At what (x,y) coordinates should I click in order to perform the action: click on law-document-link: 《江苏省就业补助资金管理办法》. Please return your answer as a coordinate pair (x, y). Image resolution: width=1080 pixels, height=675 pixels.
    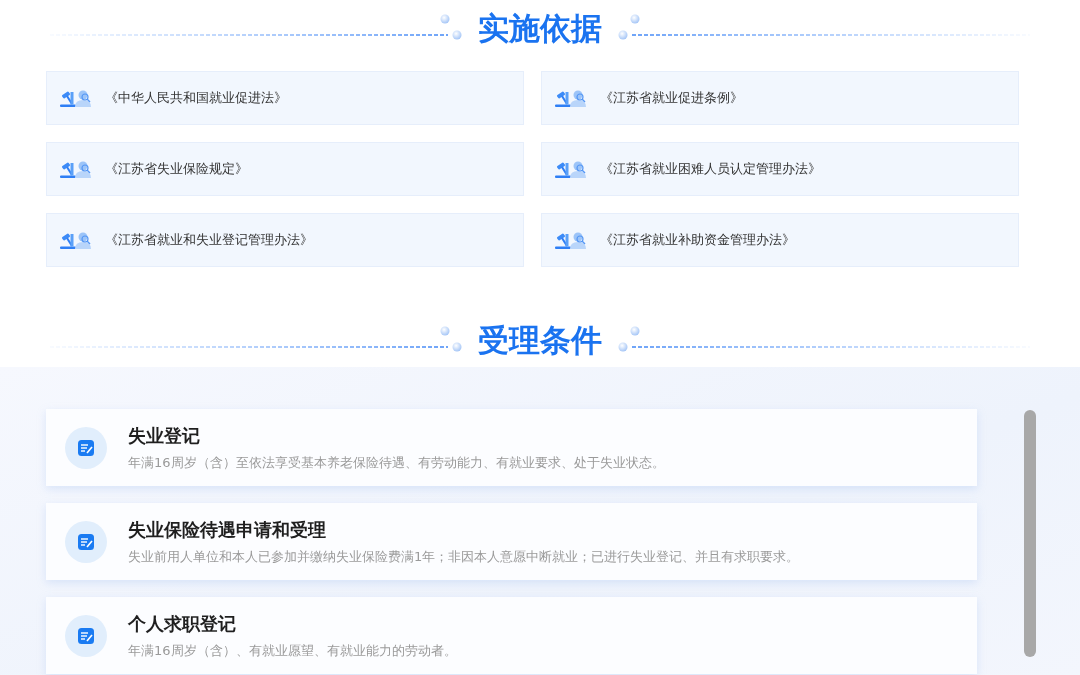
    Looking at the image, I should click on (780, 240).